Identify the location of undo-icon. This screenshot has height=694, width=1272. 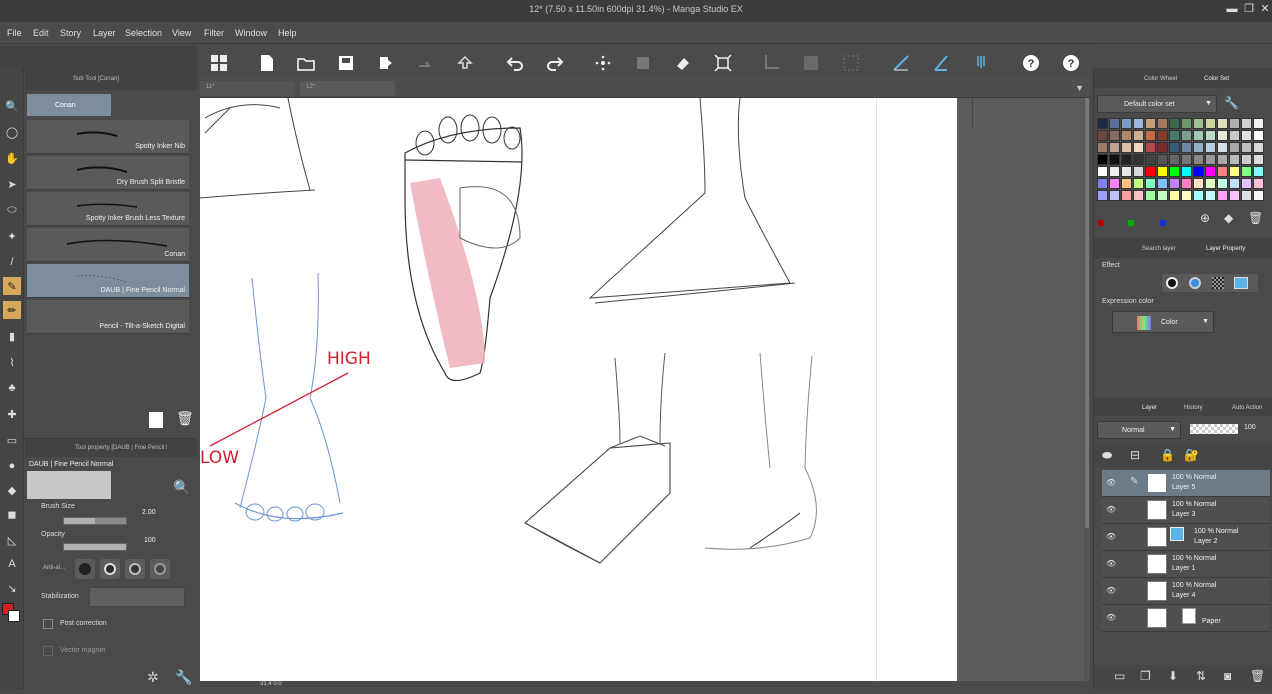
(515, 63).